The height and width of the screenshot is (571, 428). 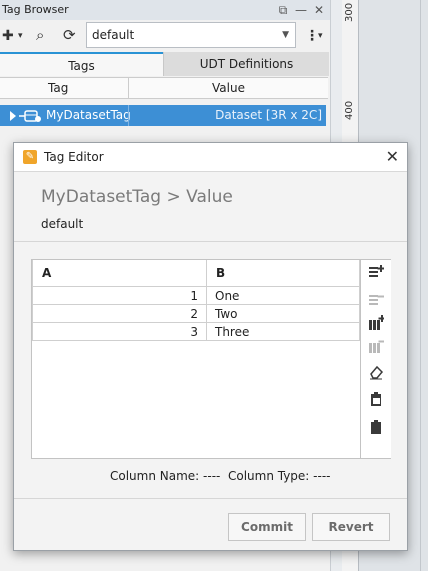 What do you see at coordinates (81, 64) in the screenshot?
I see `tab-tags: Tags` at bounding box center [81, 64].